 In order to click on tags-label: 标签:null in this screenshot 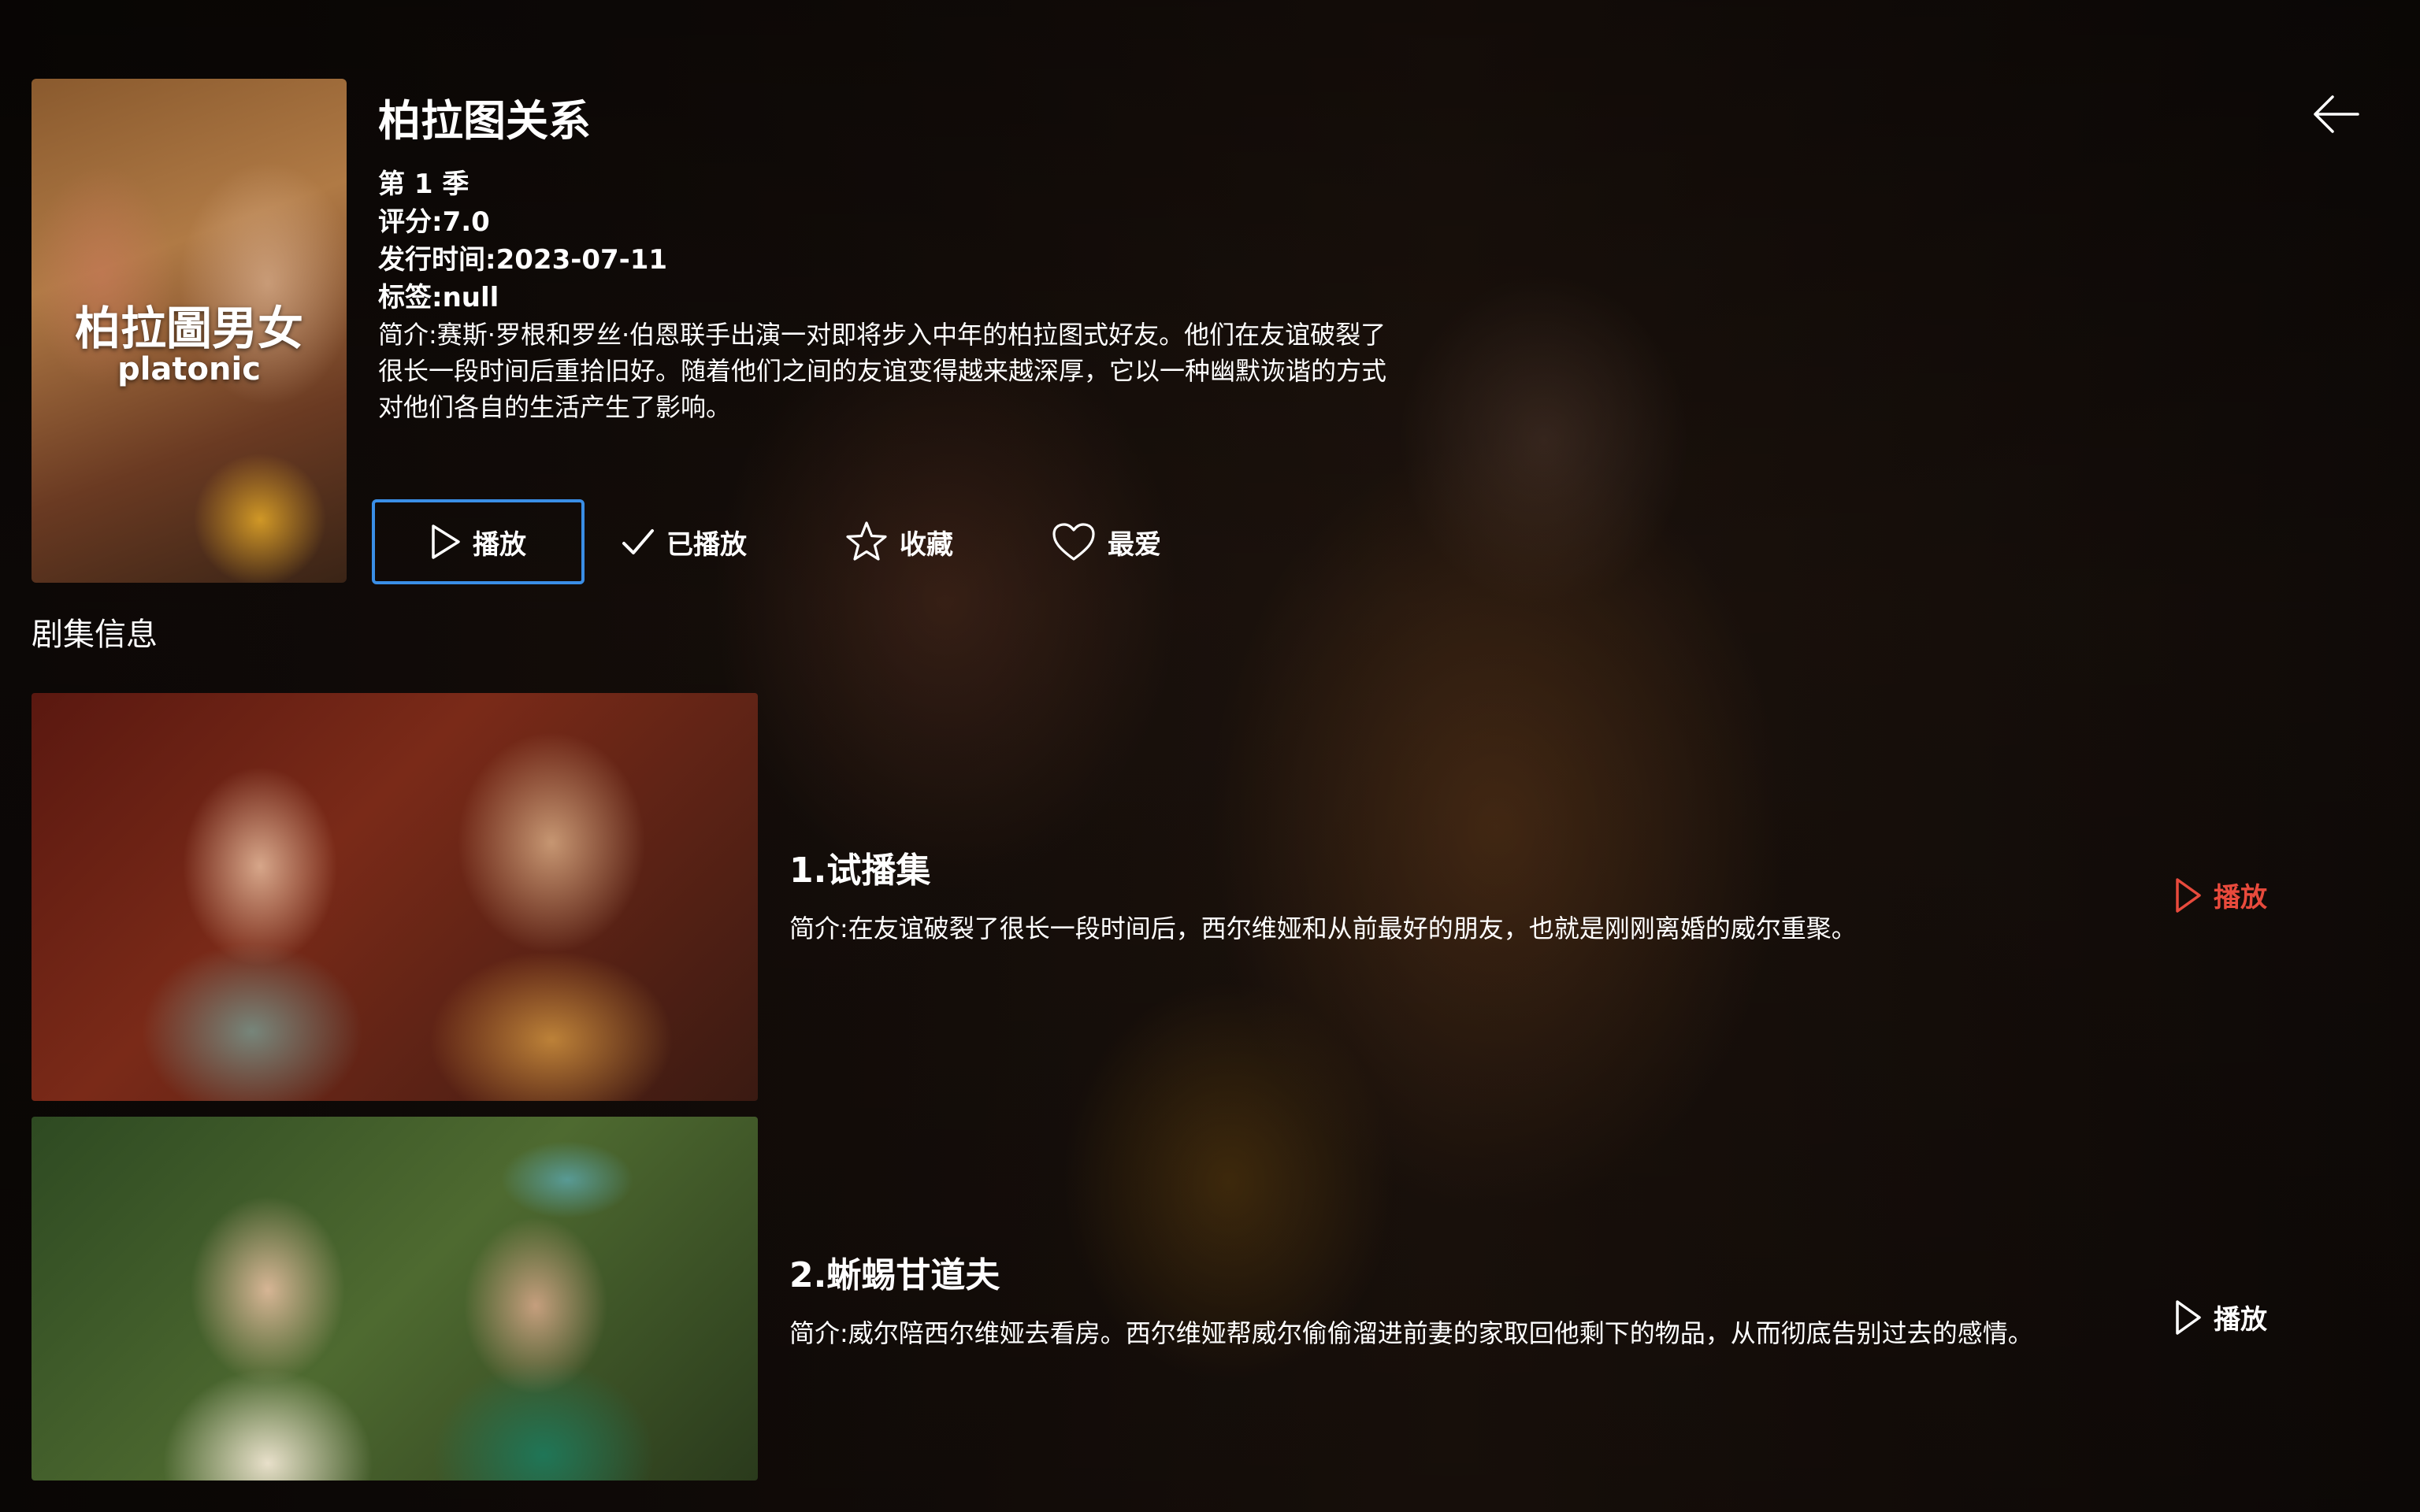, I will do `click(438, 297)`.